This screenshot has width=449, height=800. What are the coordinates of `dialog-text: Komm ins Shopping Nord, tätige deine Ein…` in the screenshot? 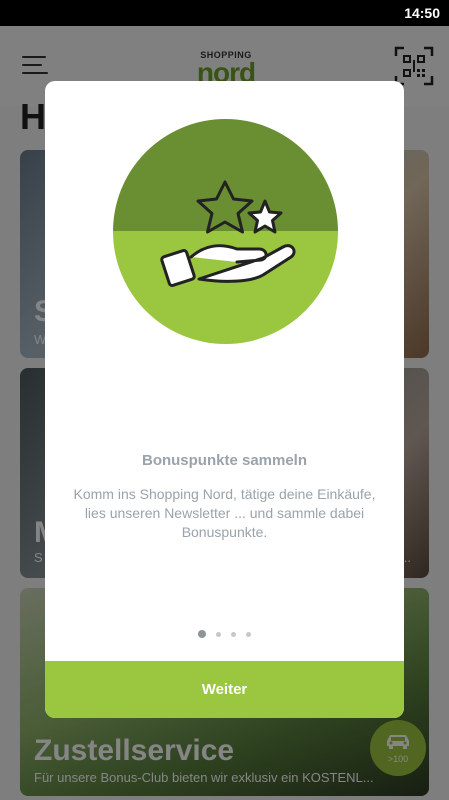 It's located at (224, 513).